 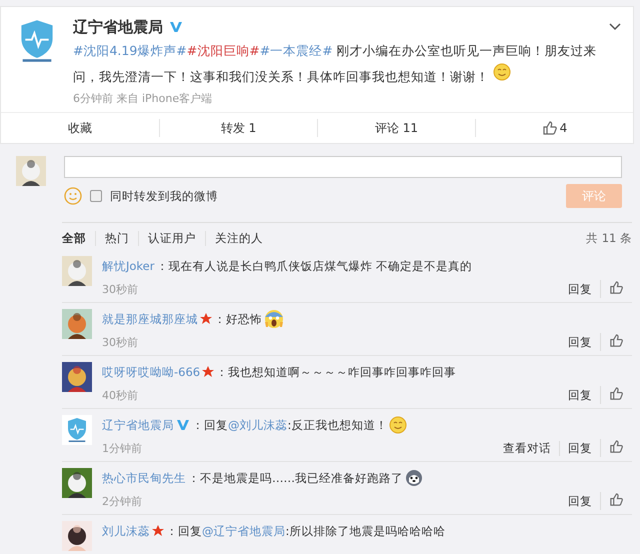 I want to click on share-checkbox, so click(x=96, y=196).